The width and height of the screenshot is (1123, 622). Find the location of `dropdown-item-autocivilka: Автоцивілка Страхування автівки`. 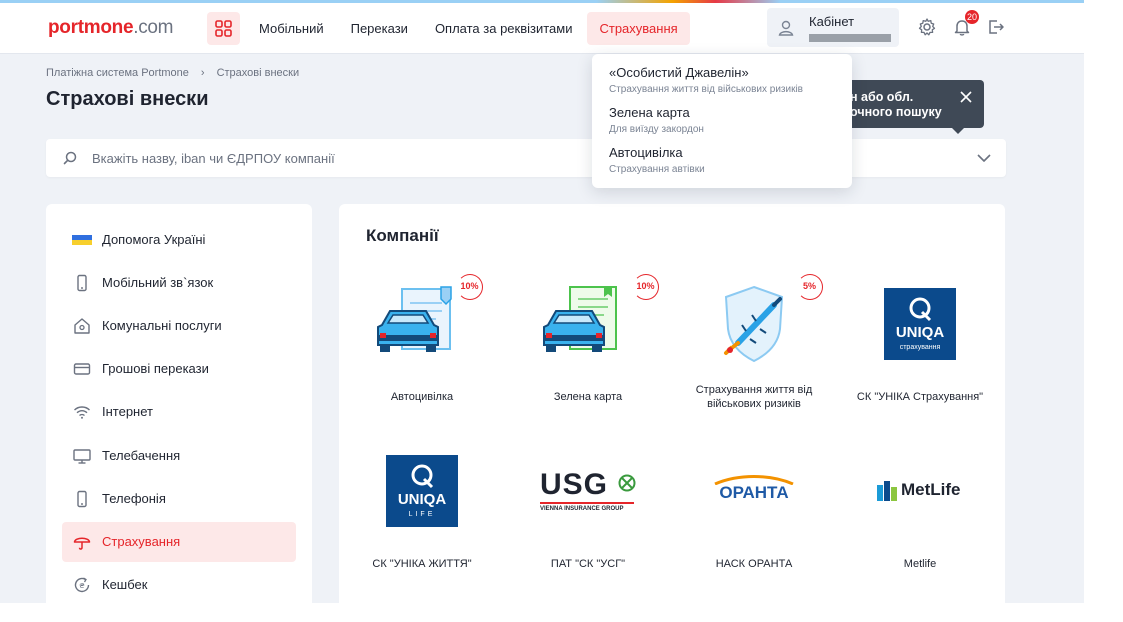

dropdown-item-autocivilka: Автоцивілка Страхування автівки is located at coordinates (657, 160).